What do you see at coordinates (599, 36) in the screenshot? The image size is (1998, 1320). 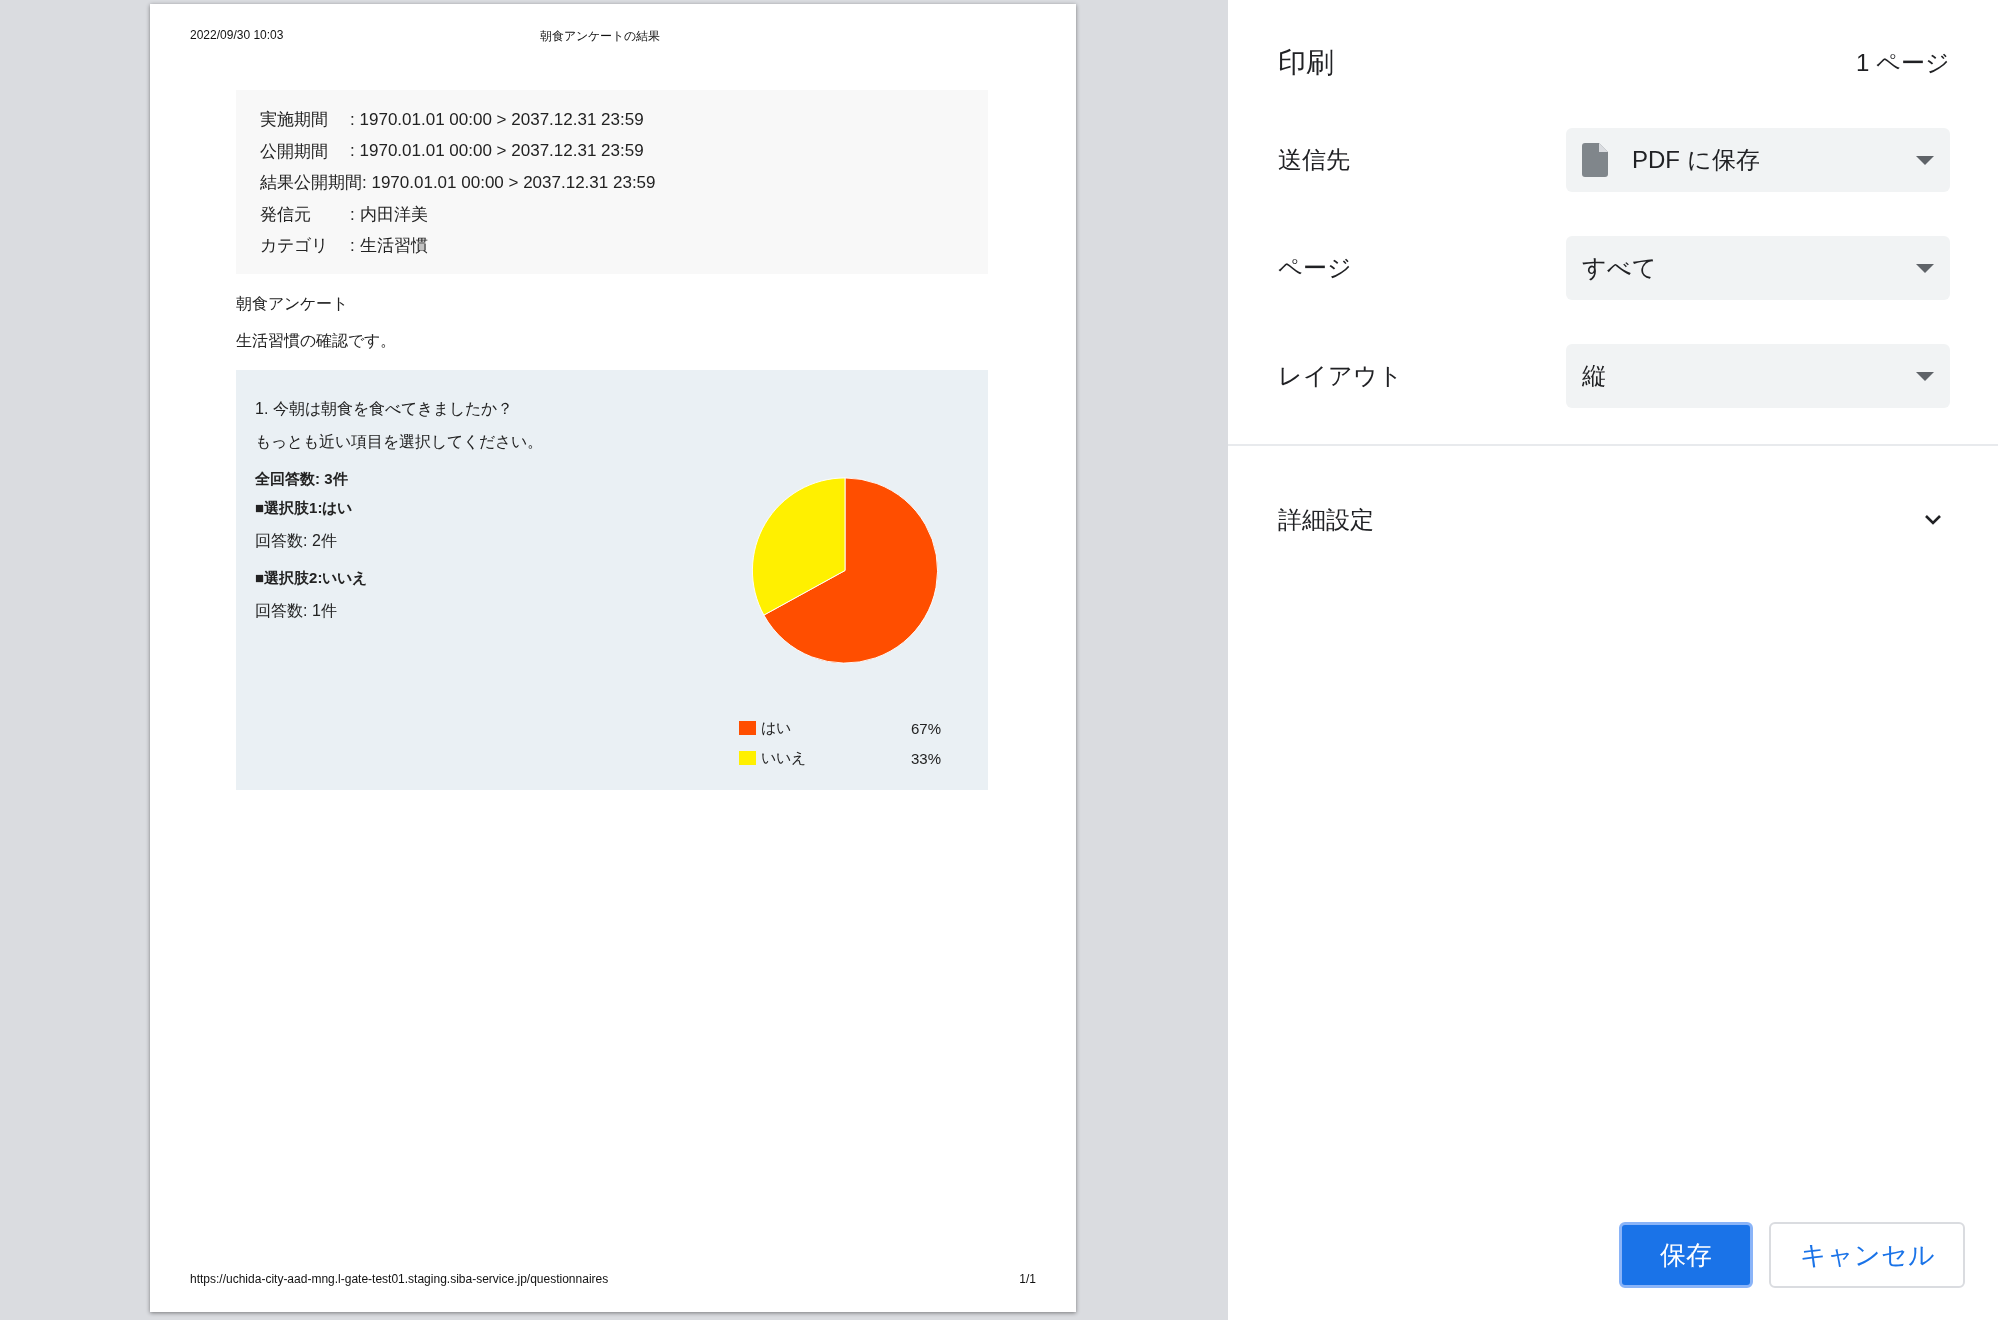 I see `page-header-title: 朝食アンケートの結果` at bounding box center [599, 36].